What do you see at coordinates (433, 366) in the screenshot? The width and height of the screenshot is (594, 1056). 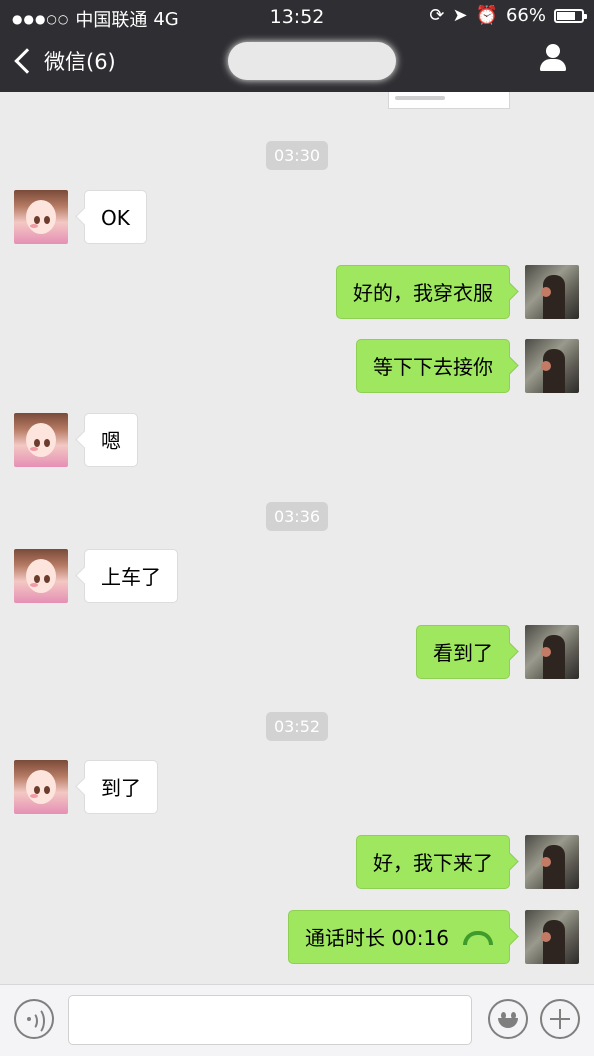 I see `message-outgoing: 等下下去接你` at bounding box center [433, 366].